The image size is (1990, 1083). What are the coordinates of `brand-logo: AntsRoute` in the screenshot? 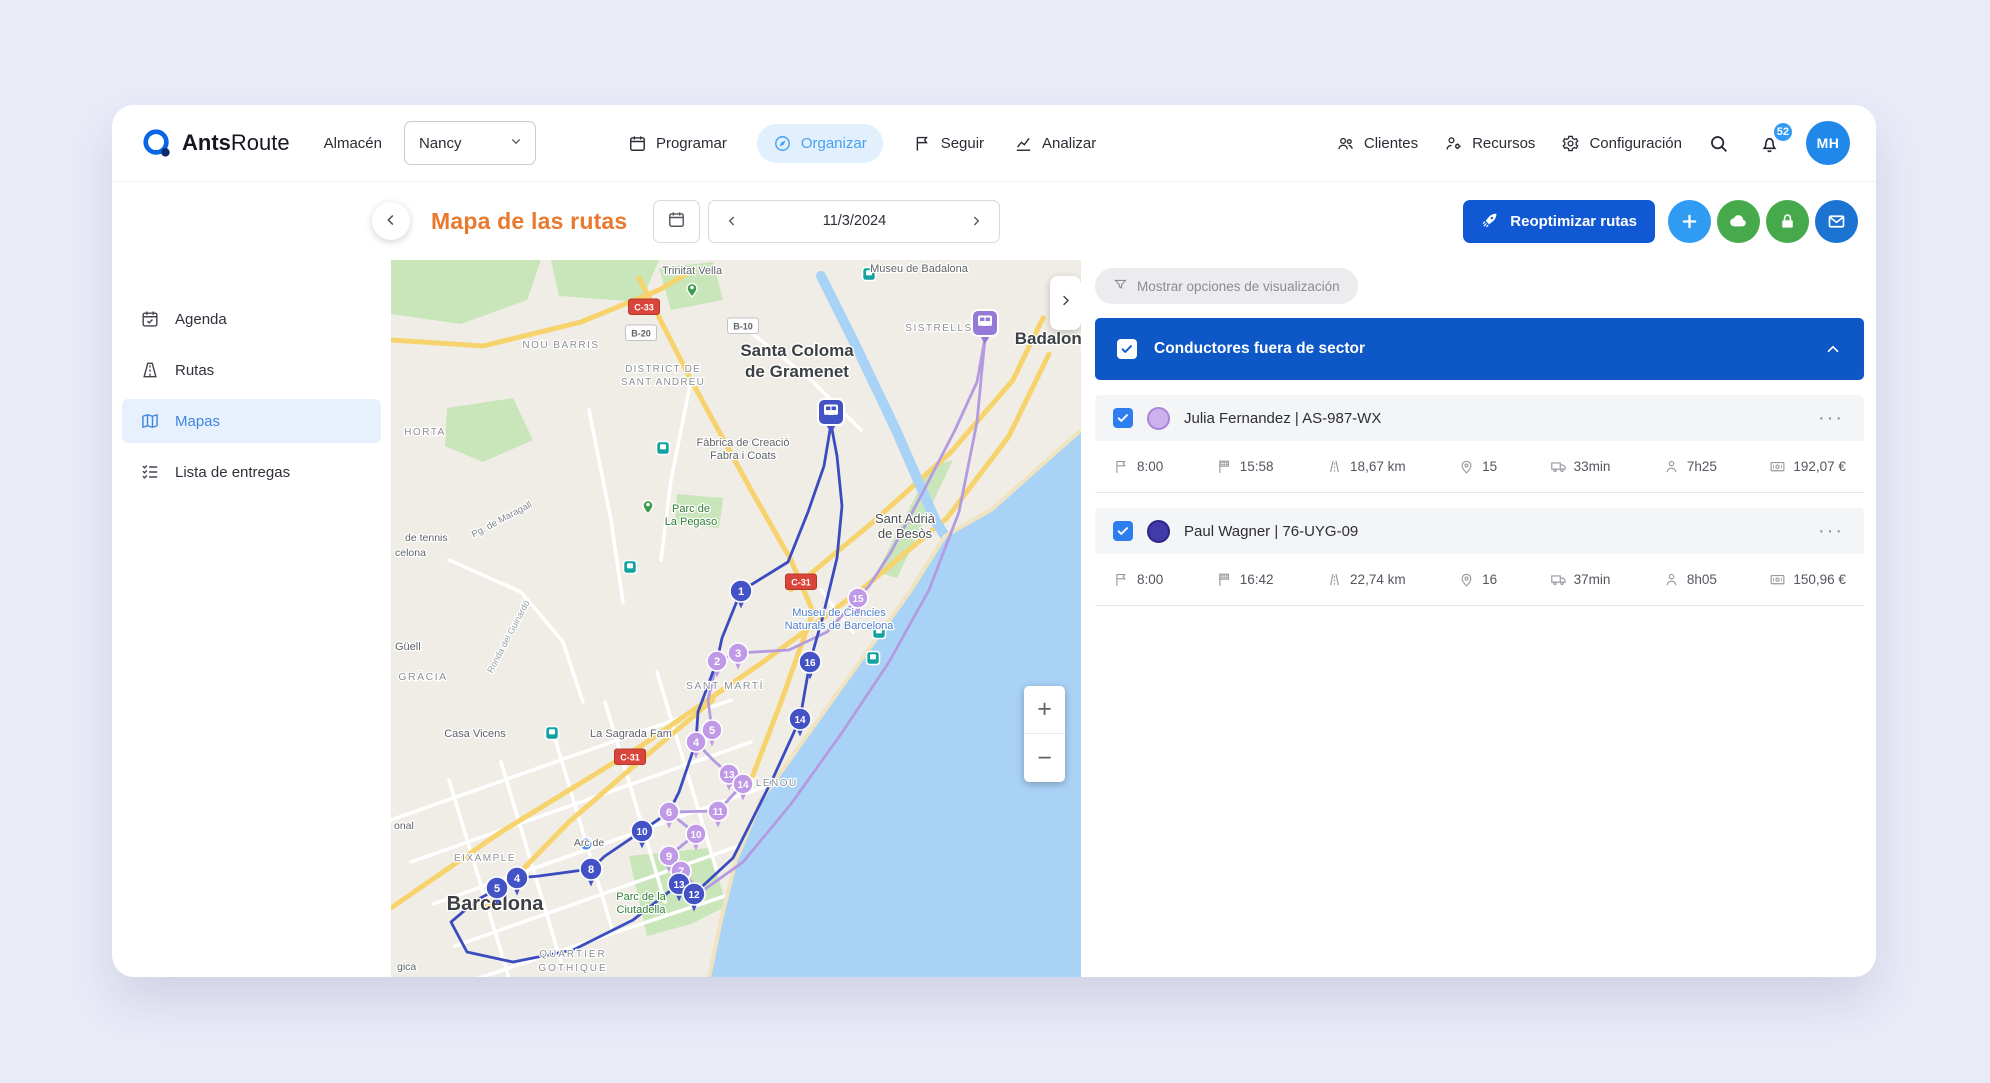 It's located at (216, 143).